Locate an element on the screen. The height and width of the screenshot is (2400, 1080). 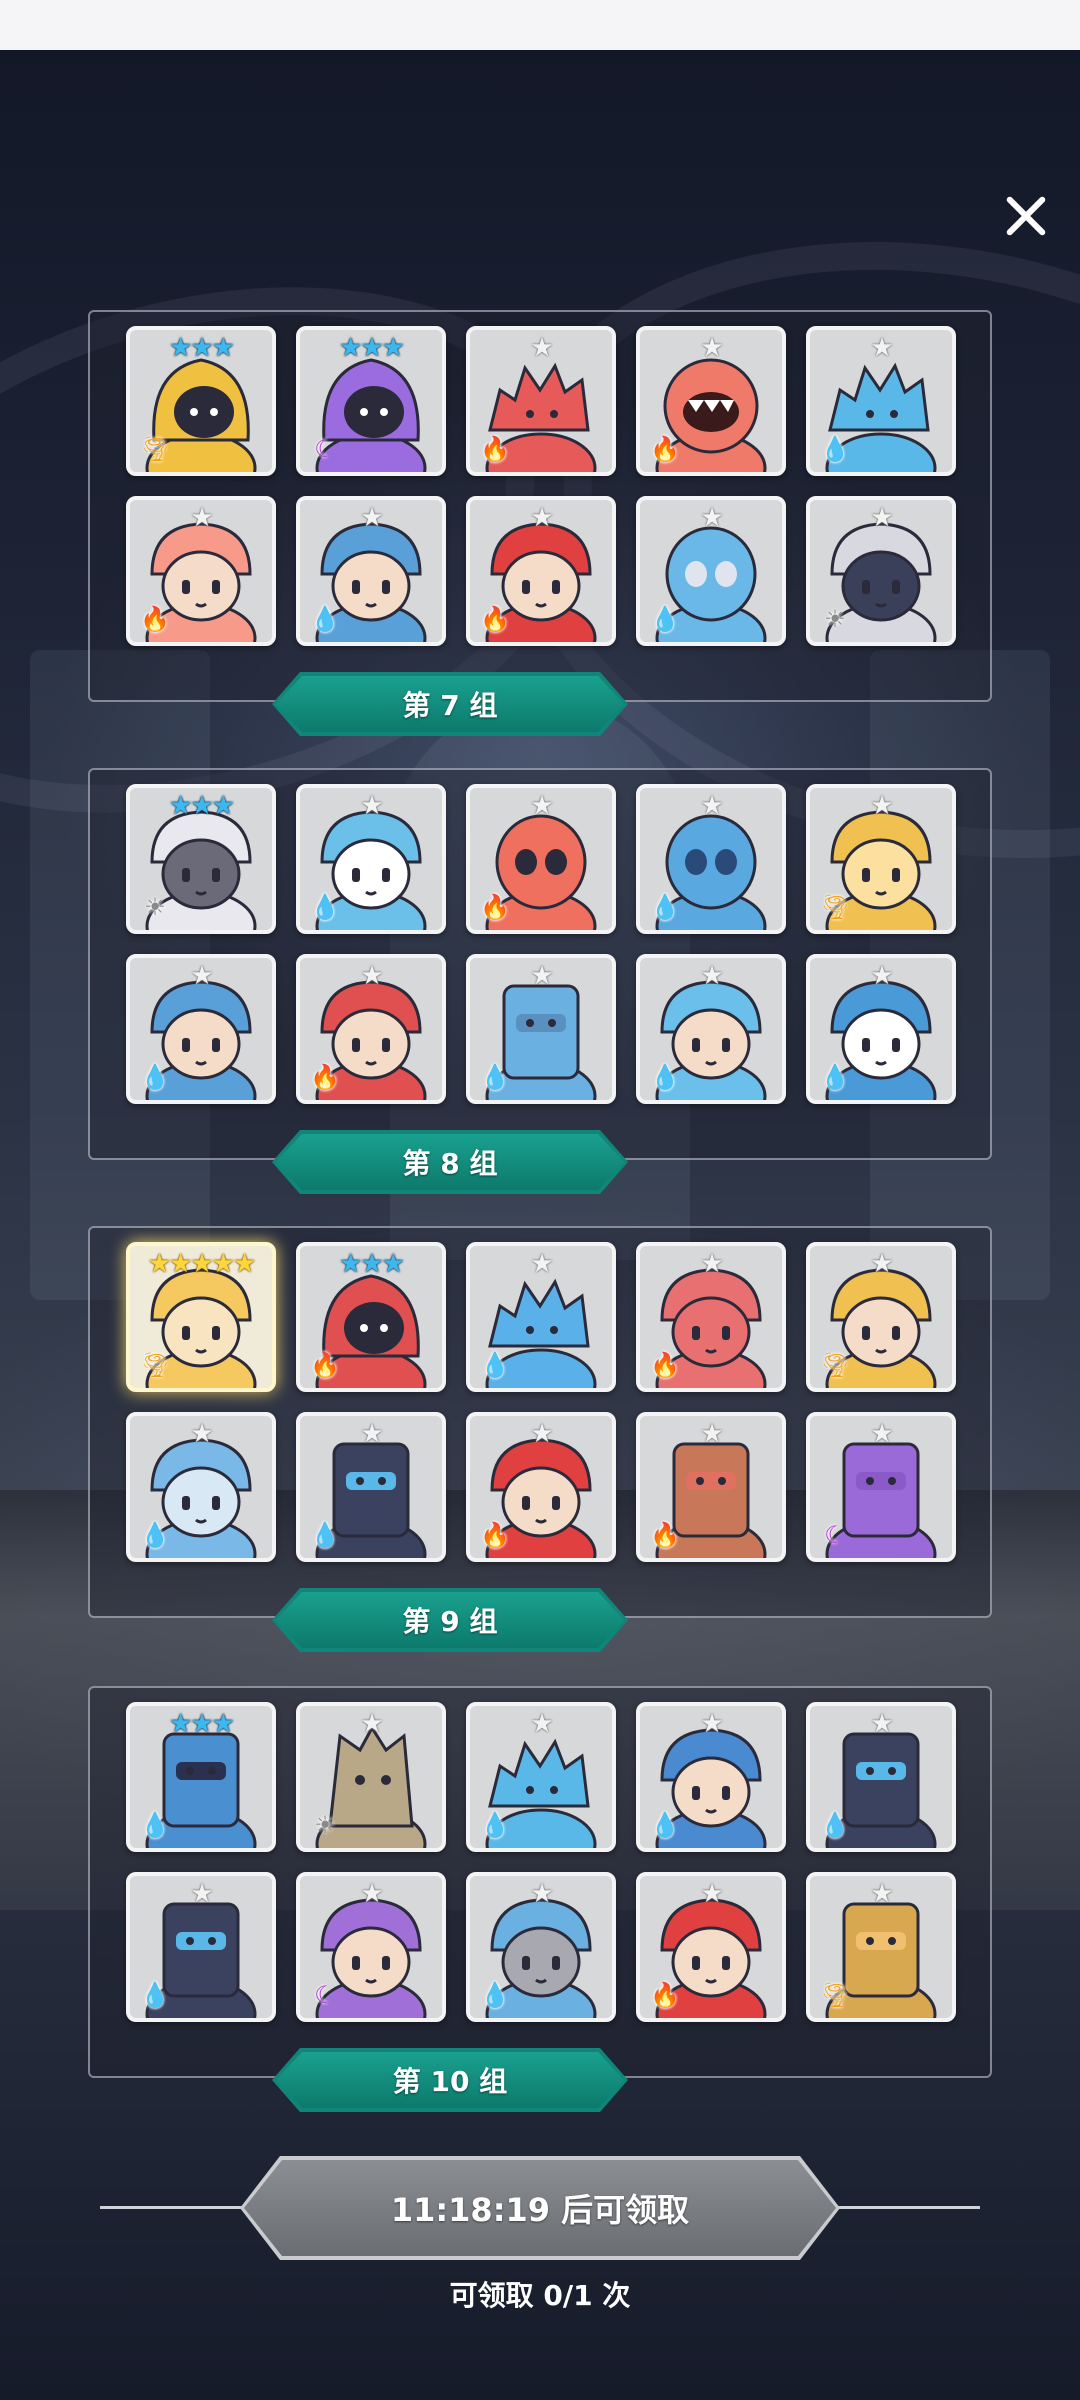
claim-button-face: 11:18:19 后可领取 is located at coordinates (540, 2208).